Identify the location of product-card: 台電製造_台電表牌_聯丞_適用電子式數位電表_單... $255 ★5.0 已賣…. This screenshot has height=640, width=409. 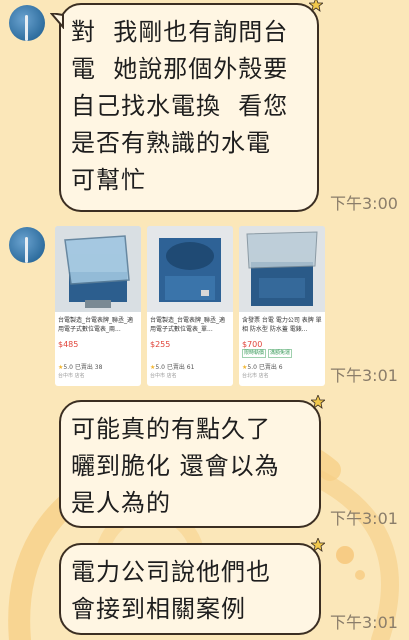
(190, 306).